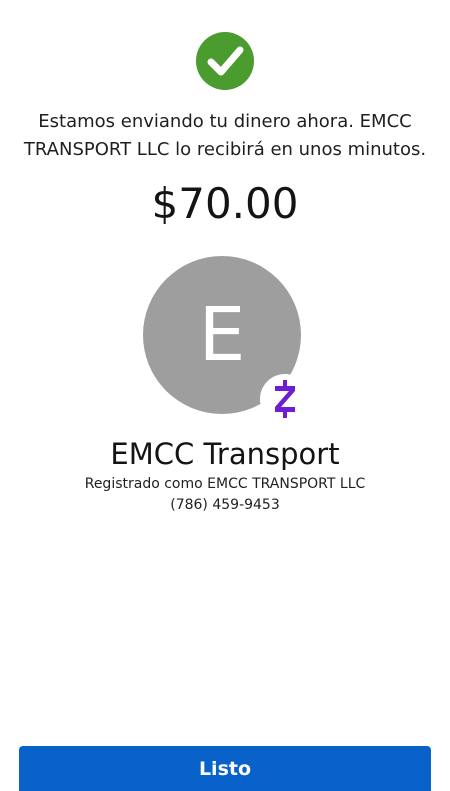  What do you see at coordinates (225, 61) in the screenshot?
I see `check-circle-icon` at bounding box center [225, 61].